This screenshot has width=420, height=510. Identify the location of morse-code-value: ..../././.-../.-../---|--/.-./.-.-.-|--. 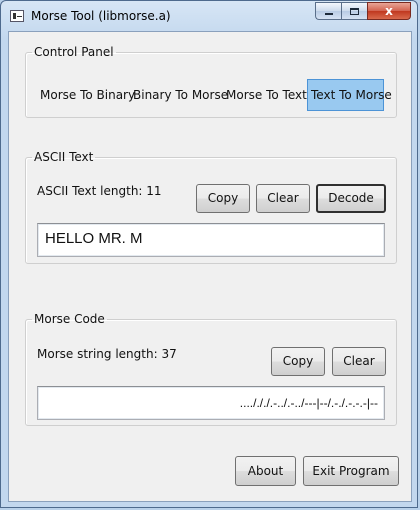
(308, 403).